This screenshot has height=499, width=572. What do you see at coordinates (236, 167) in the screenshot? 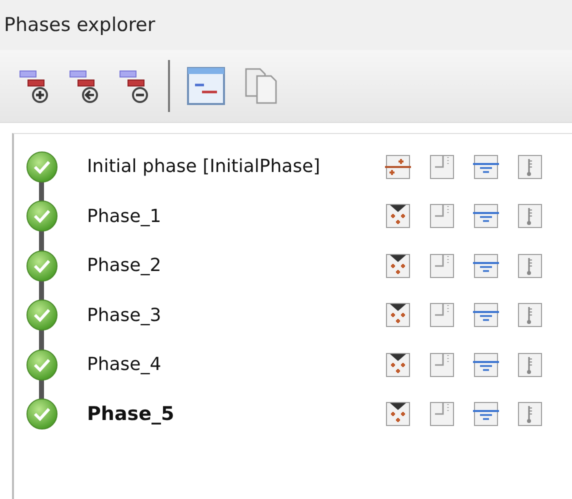
I see `phase-name: Initial phase [InitialPhase]` at bounding box center [236, 167].